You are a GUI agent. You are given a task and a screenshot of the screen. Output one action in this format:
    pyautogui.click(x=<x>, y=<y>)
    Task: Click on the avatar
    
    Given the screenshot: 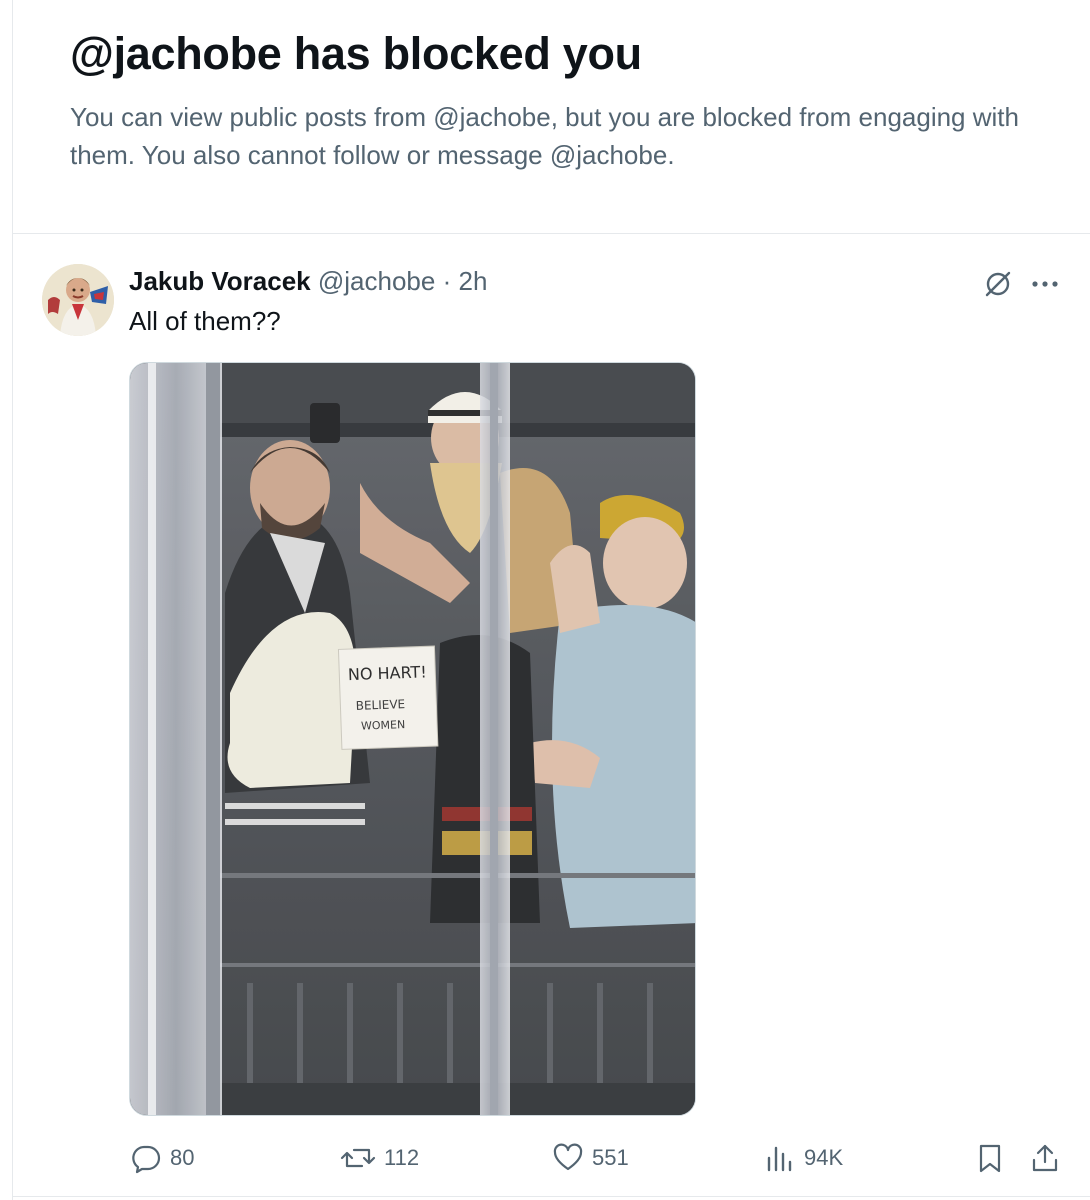 What is the action you would take?
    pyautogui.click(x=78, y=300)
    